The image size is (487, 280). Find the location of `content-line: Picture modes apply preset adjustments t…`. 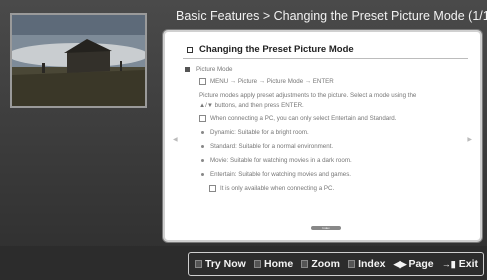

content-line: Picture modes apply preset adjustments t… is located at coordinates (308, 95).